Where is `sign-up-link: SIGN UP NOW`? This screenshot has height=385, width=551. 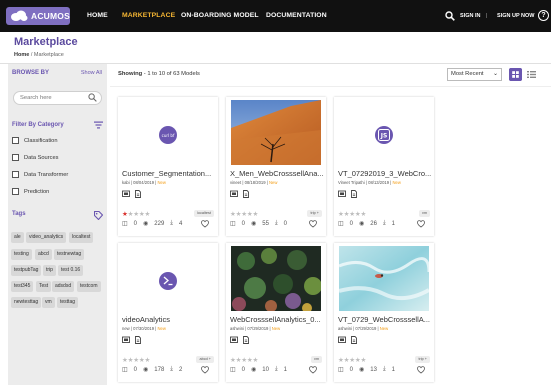 sign-up-link: SIGN UP NOW is located at coordinates (516, 16).